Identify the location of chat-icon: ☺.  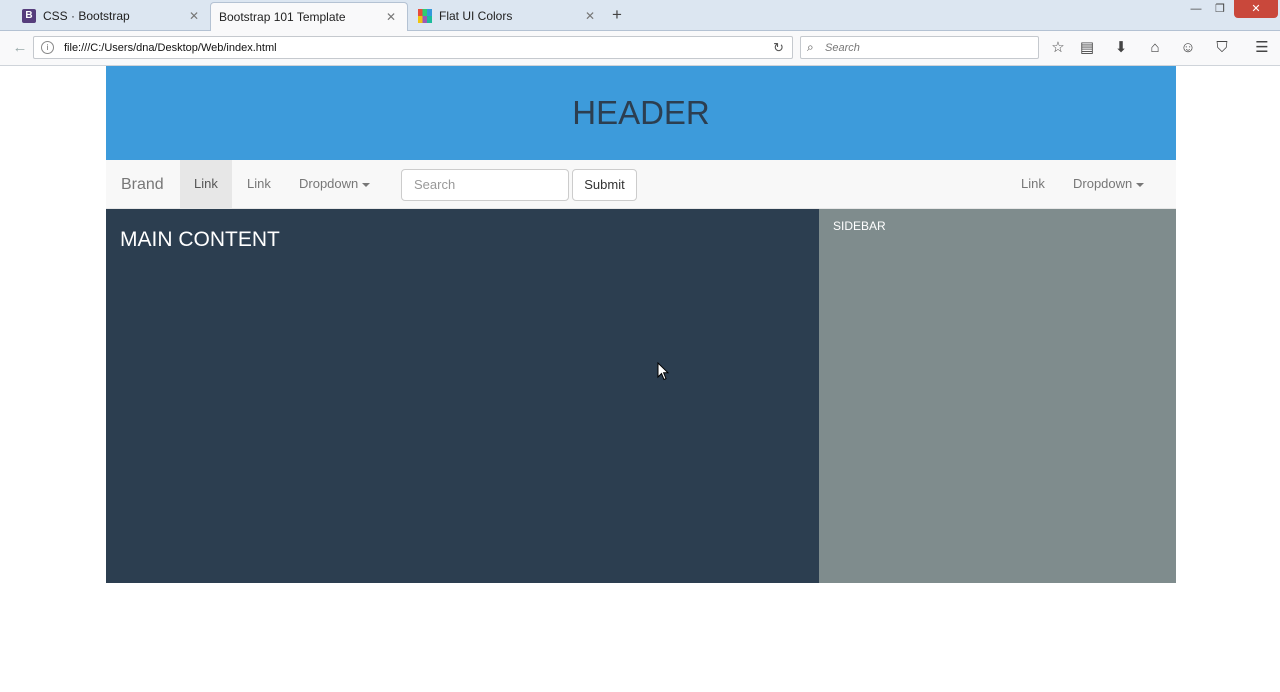
(1188, 48).